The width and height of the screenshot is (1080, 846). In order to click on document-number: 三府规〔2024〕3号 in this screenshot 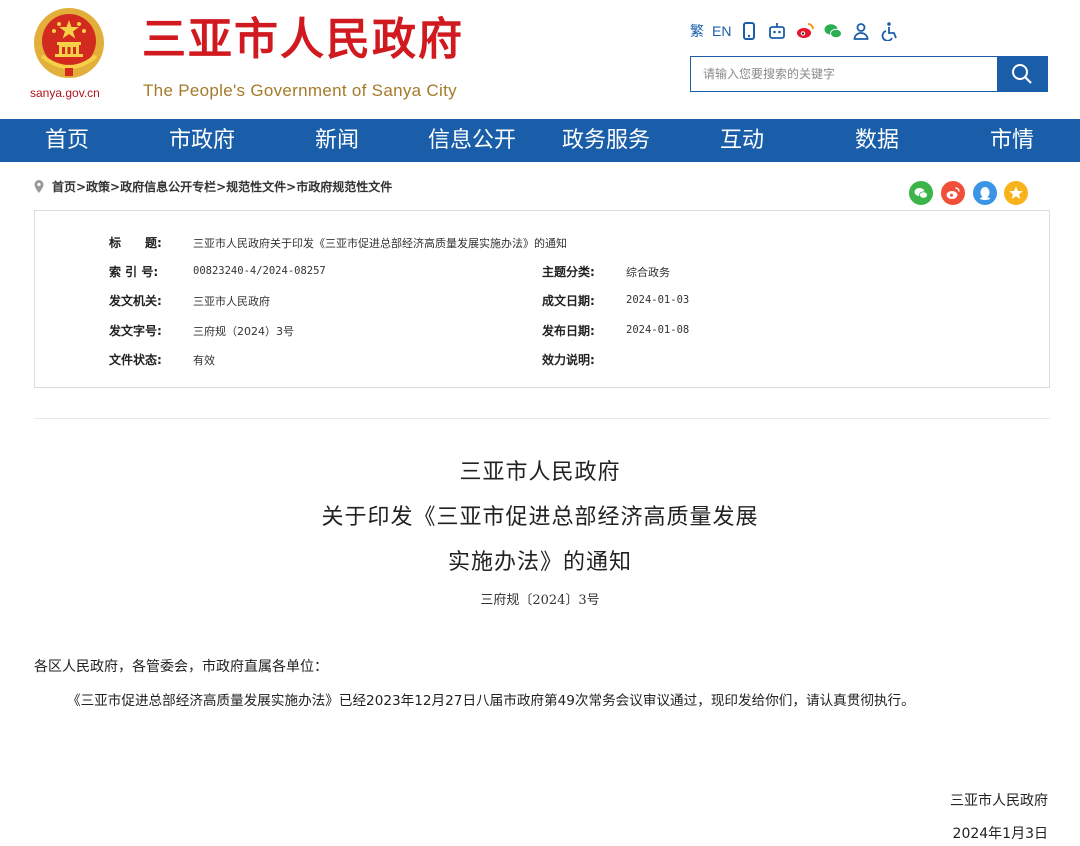, I will do `click(540, 600)`.